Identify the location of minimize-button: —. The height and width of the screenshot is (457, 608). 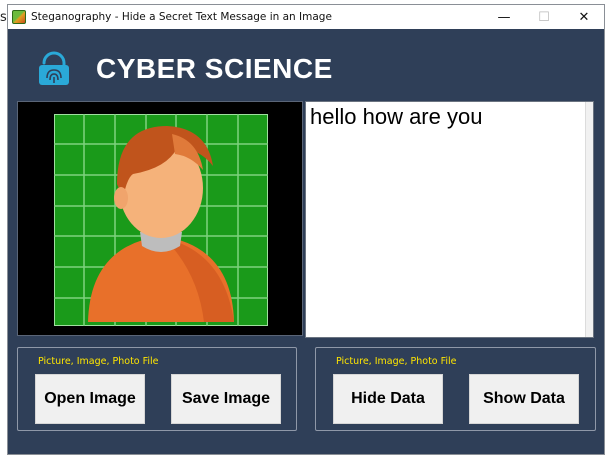
(504, 17).